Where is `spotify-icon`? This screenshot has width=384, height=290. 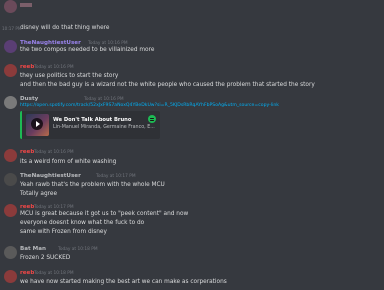
spotify-icon is located at coordinates (152, 119).